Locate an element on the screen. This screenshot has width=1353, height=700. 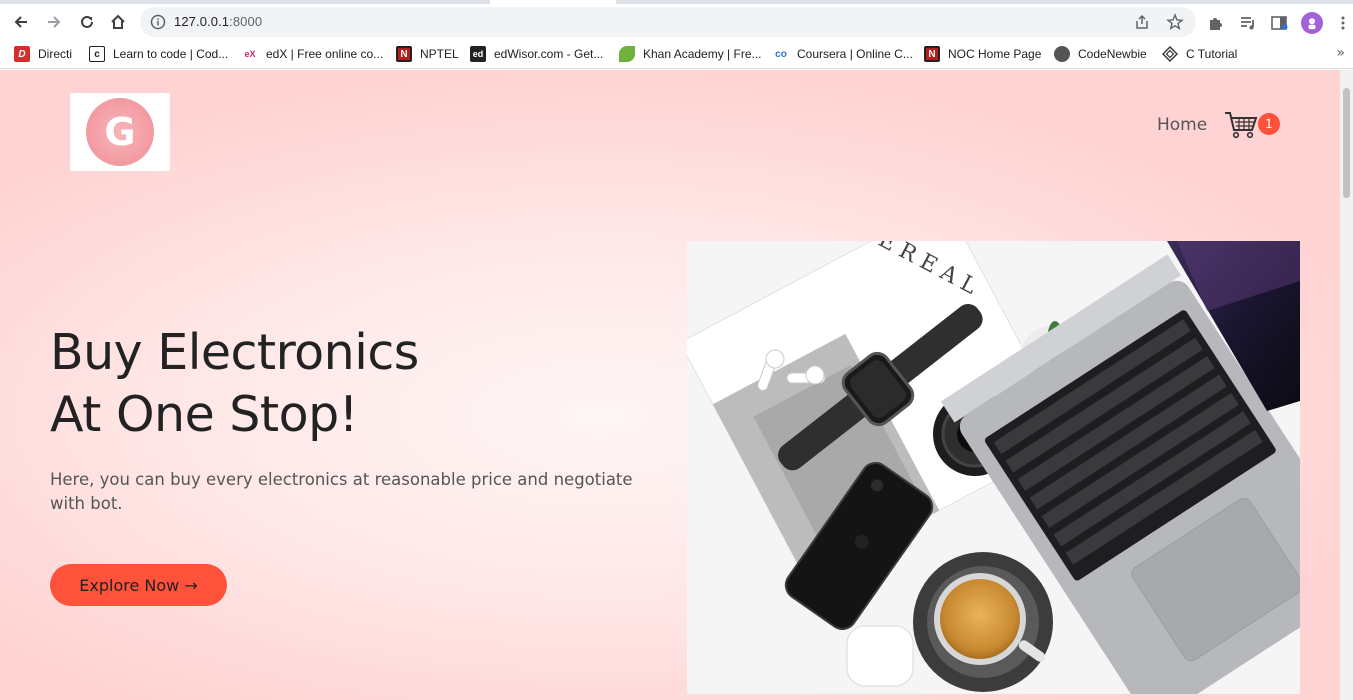
bookmark-directi: D Directi is located at coordinates (43, 54).